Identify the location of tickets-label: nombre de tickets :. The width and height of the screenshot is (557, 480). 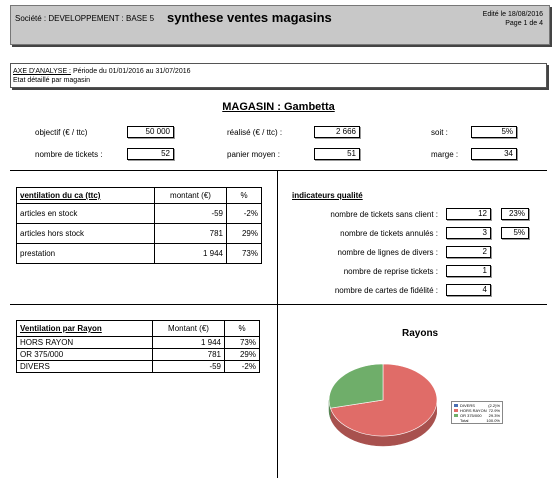
(69, 154).